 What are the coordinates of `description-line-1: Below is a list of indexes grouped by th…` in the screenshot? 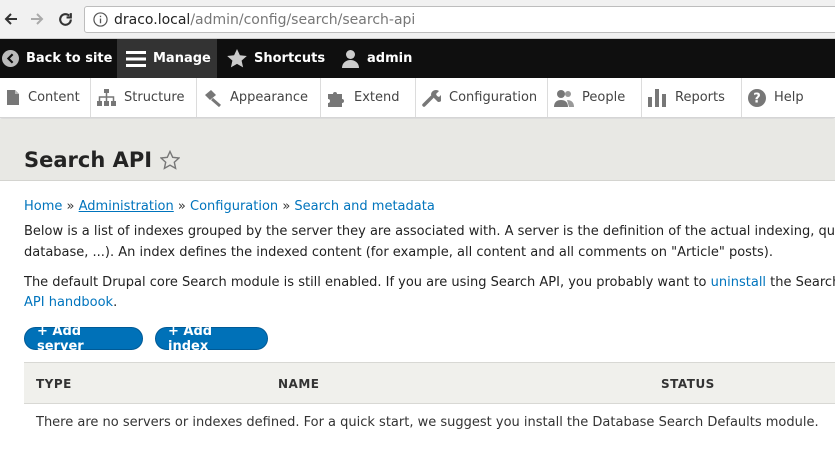 It's located at (429, 231).